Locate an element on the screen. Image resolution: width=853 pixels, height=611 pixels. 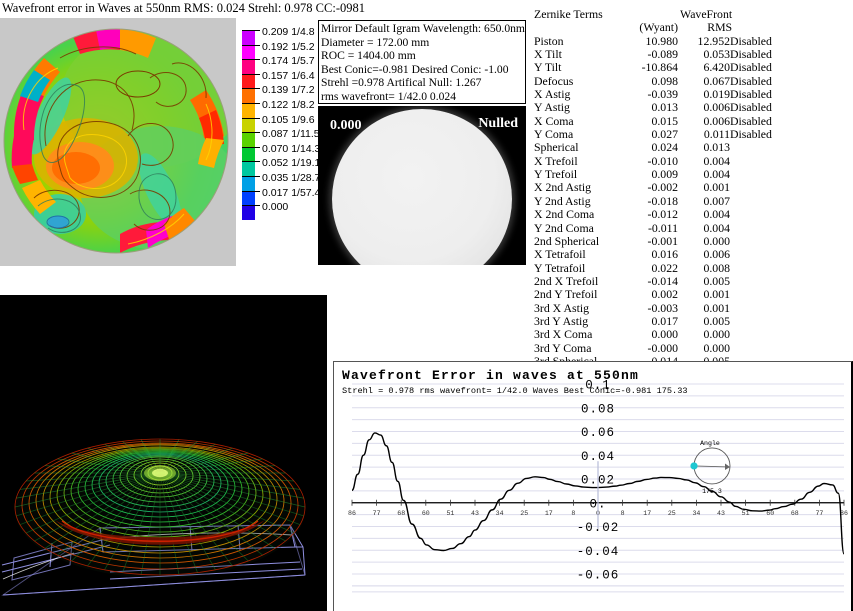
zernike-row: Piston 10.980 12.952 Disabled is located at coordinates (667, 40).